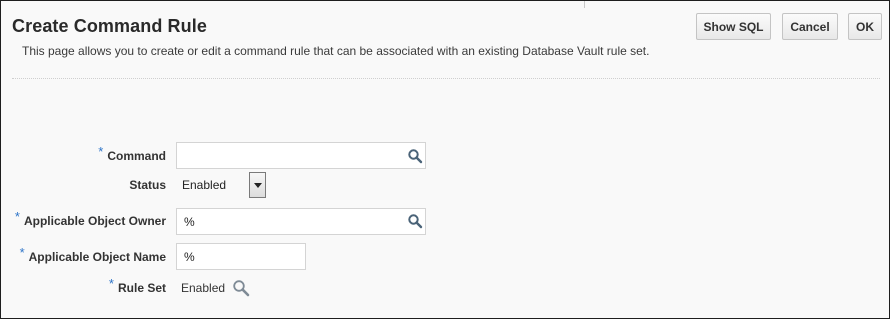  I want to click on command-label: * Command, so click(132, 153).